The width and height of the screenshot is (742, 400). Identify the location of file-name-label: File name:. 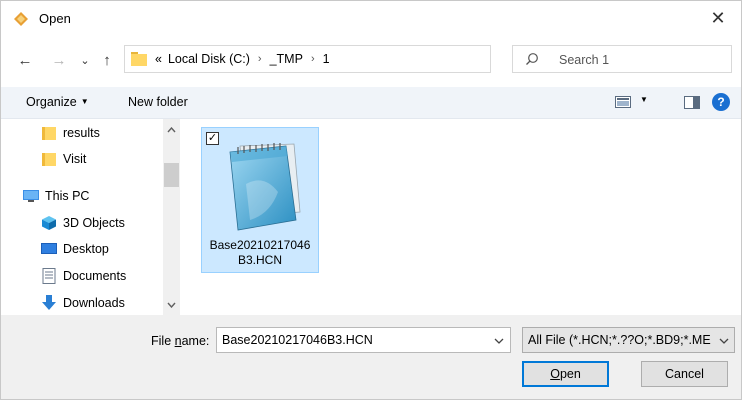
(180, 341).